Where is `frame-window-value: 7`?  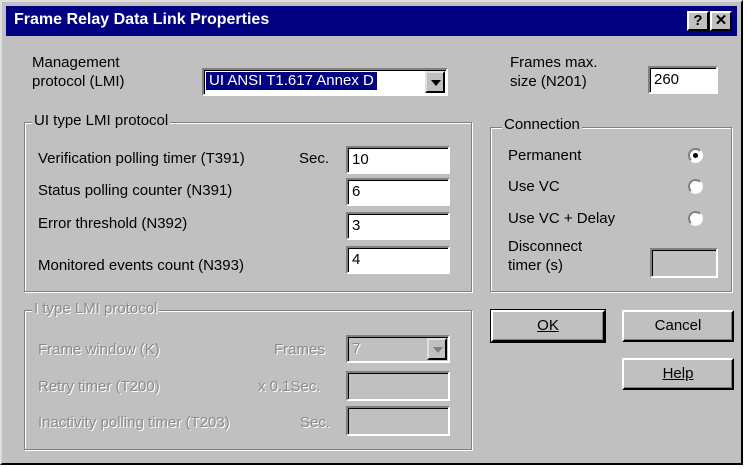 frame-window-value: 7 is located at coordinates (356, 348).